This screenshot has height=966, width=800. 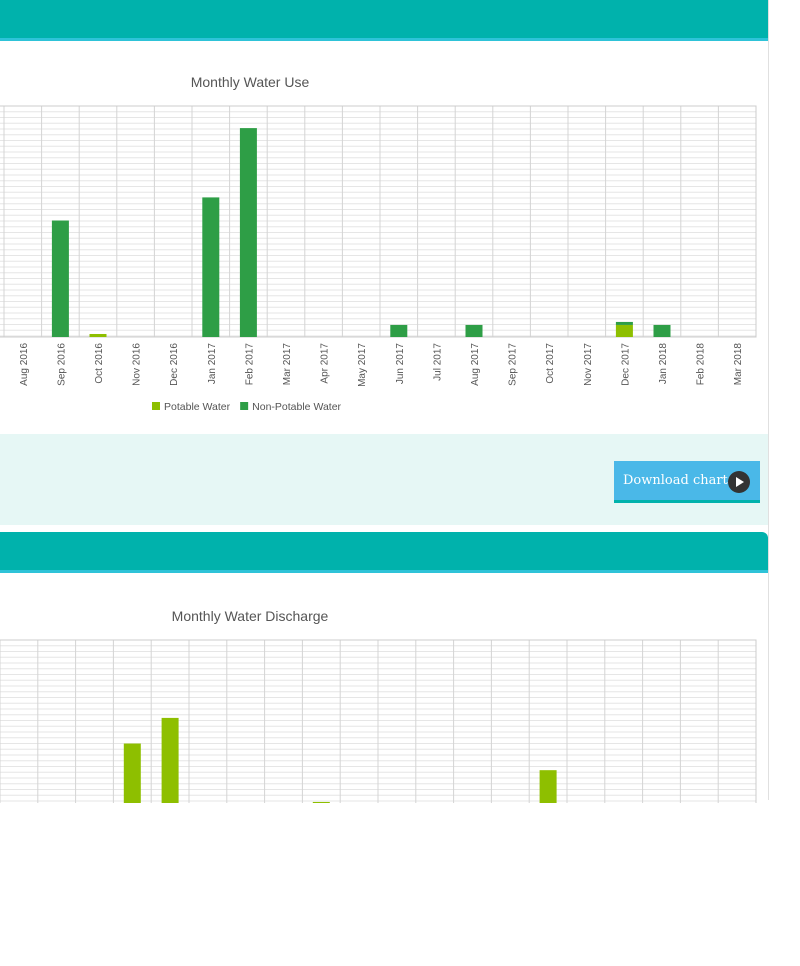 What do you see at coordinates (768, 400) in the screenshot?
I see `page-scroll-edge` at bounding box center [768, 400].